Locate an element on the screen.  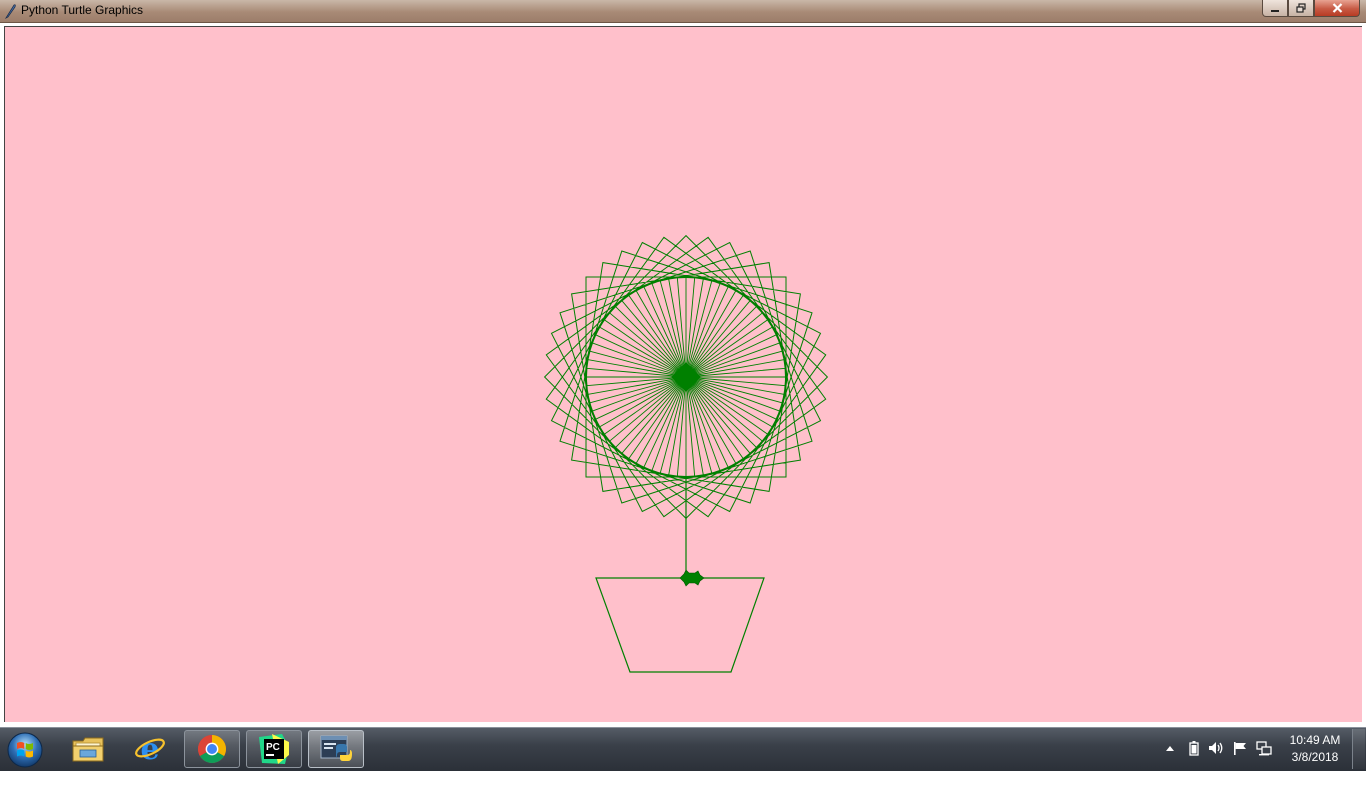
taskbar: e PC 10:49 AM 3/8/2018 is located at coordinates (683, 749).